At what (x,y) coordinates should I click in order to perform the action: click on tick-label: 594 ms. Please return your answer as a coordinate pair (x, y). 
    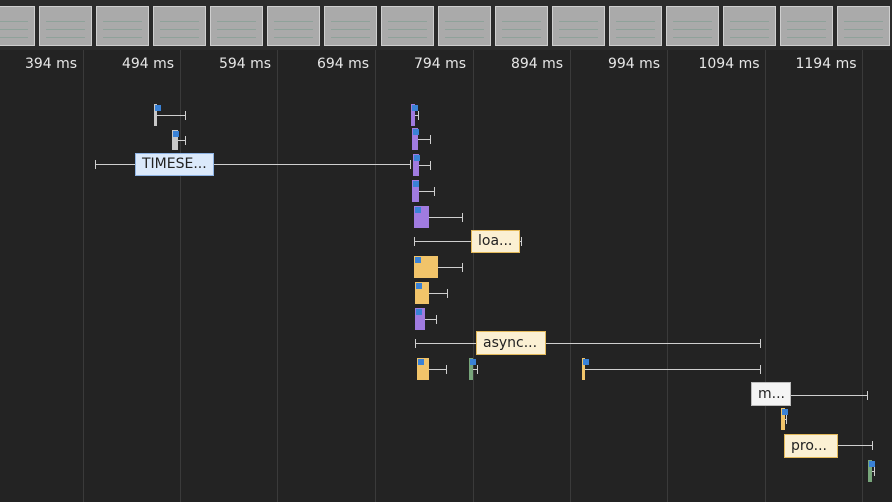
    Looking at the image, I should click on (245, 64).